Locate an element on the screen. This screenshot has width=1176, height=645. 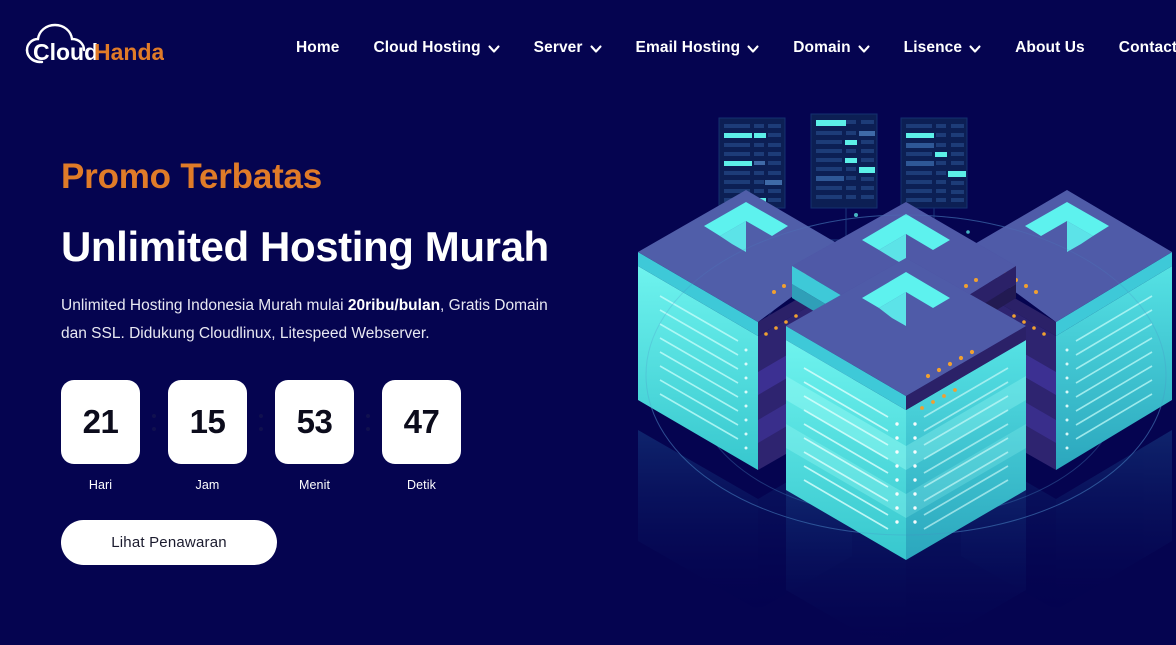
countdown-box: 47 is located at coordinates (421, 422).